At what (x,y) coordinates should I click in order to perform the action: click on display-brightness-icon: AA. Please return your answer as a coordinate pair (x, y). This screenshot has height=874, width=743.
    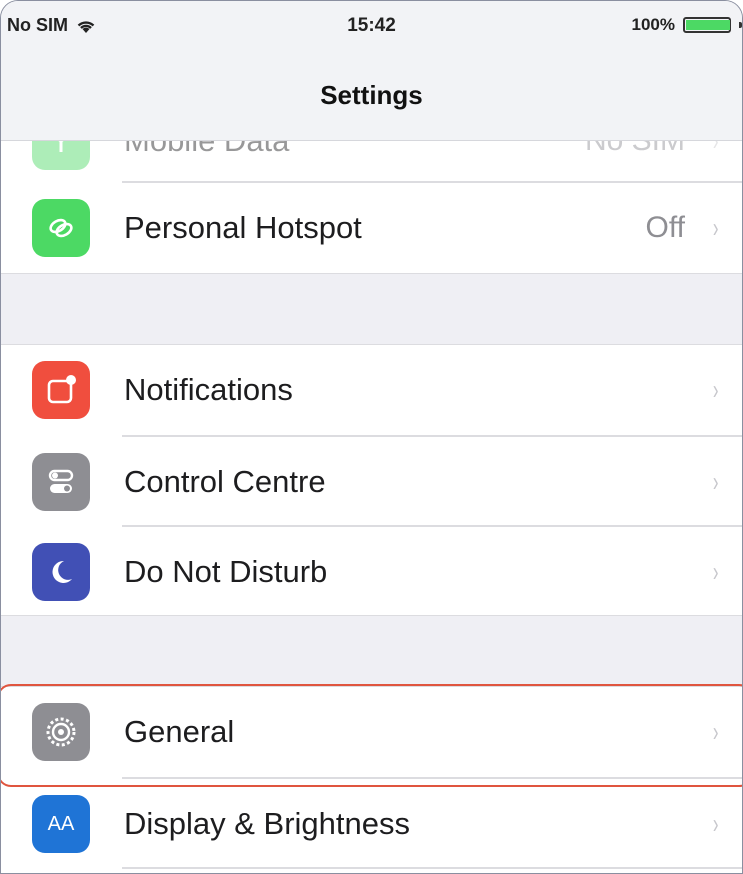
    Looking at the image, I should click on (61, 824).